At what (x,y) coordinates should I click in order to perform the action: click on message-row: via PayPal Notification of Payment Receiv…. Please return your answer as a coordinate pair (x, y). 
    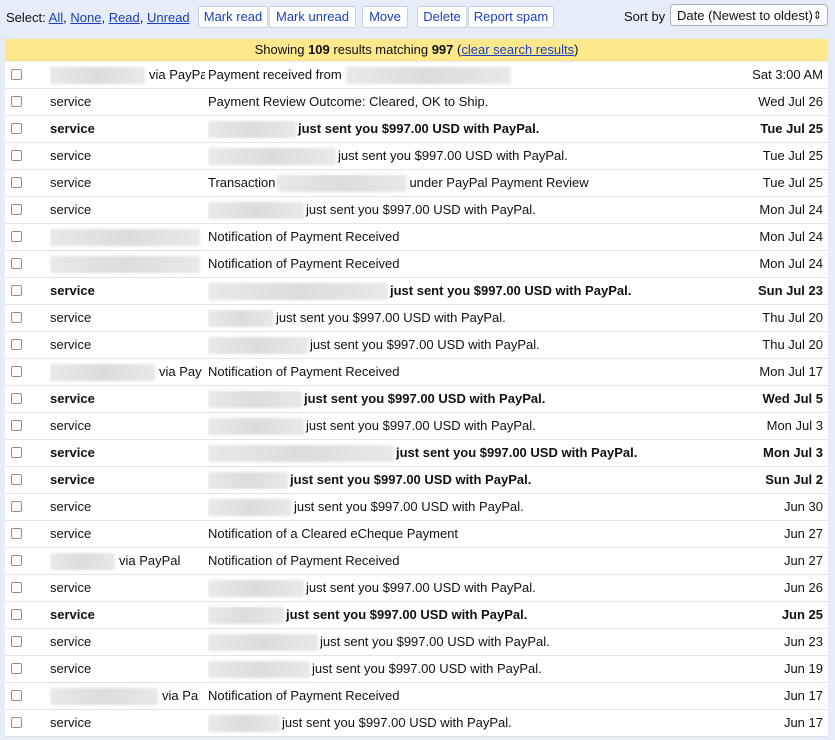
    Looking at the image, I should click on (416, 561).